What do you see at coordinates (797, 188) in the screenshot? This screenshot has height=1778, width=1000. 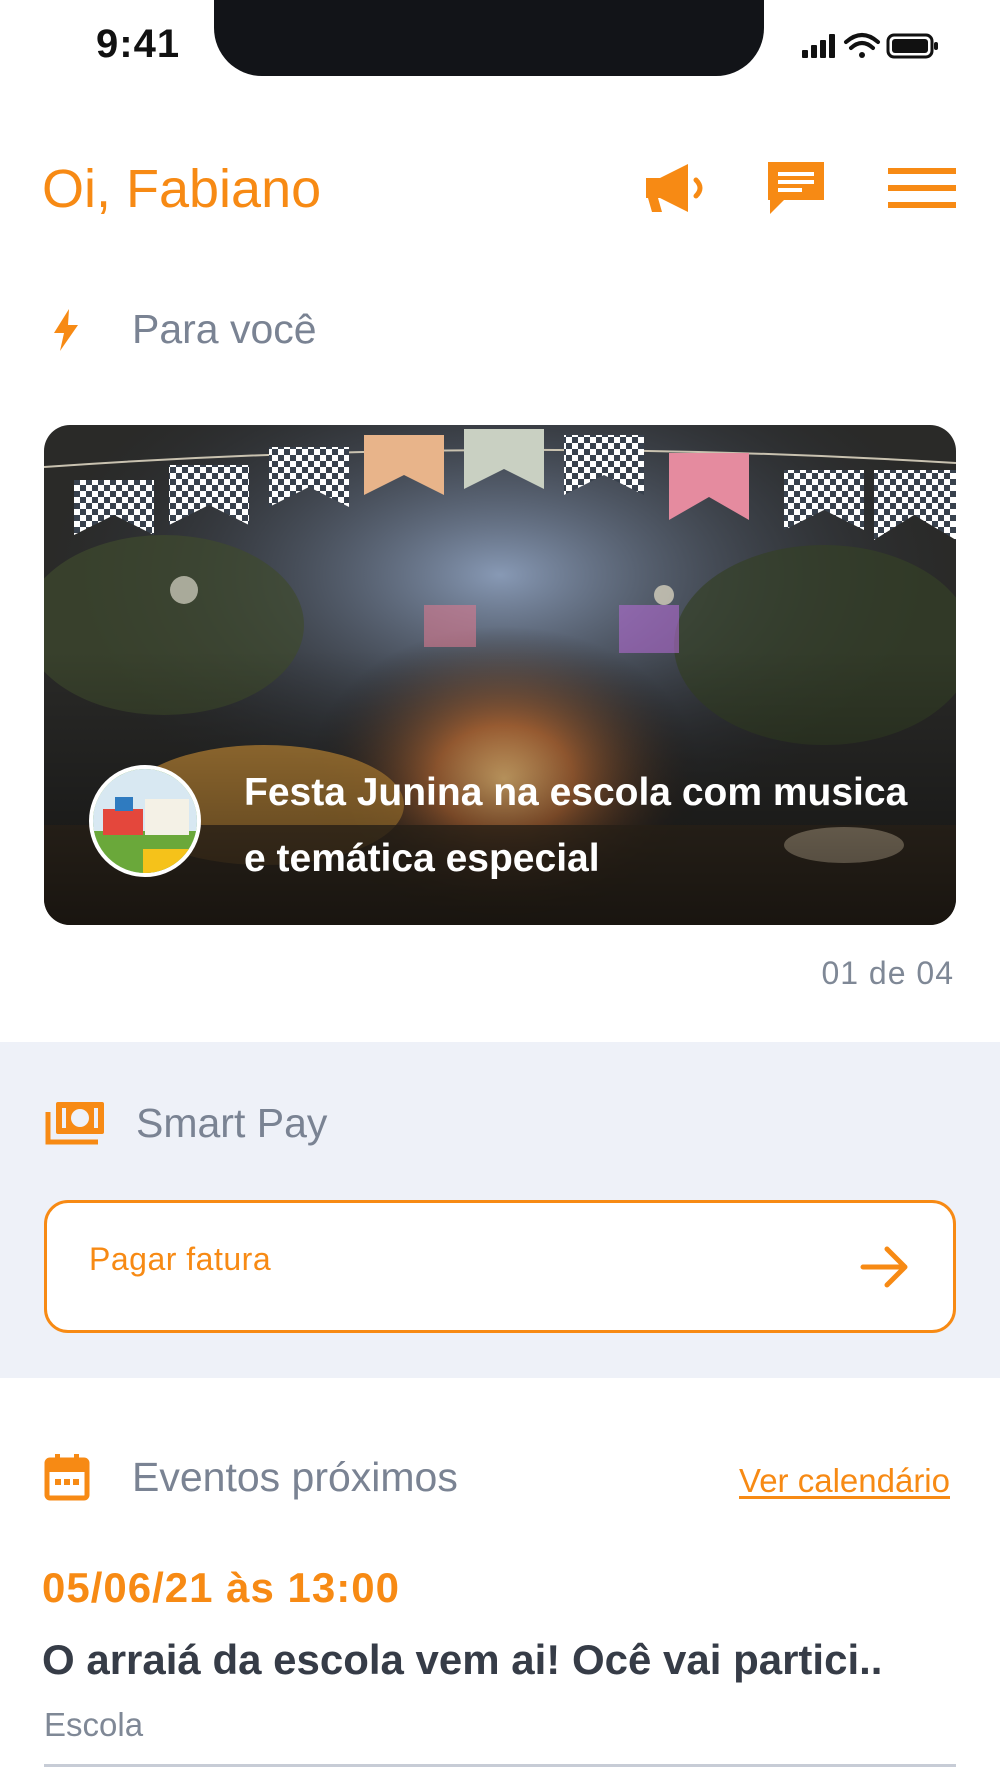 I see `chat-icon` at bounding box center [797, 188].